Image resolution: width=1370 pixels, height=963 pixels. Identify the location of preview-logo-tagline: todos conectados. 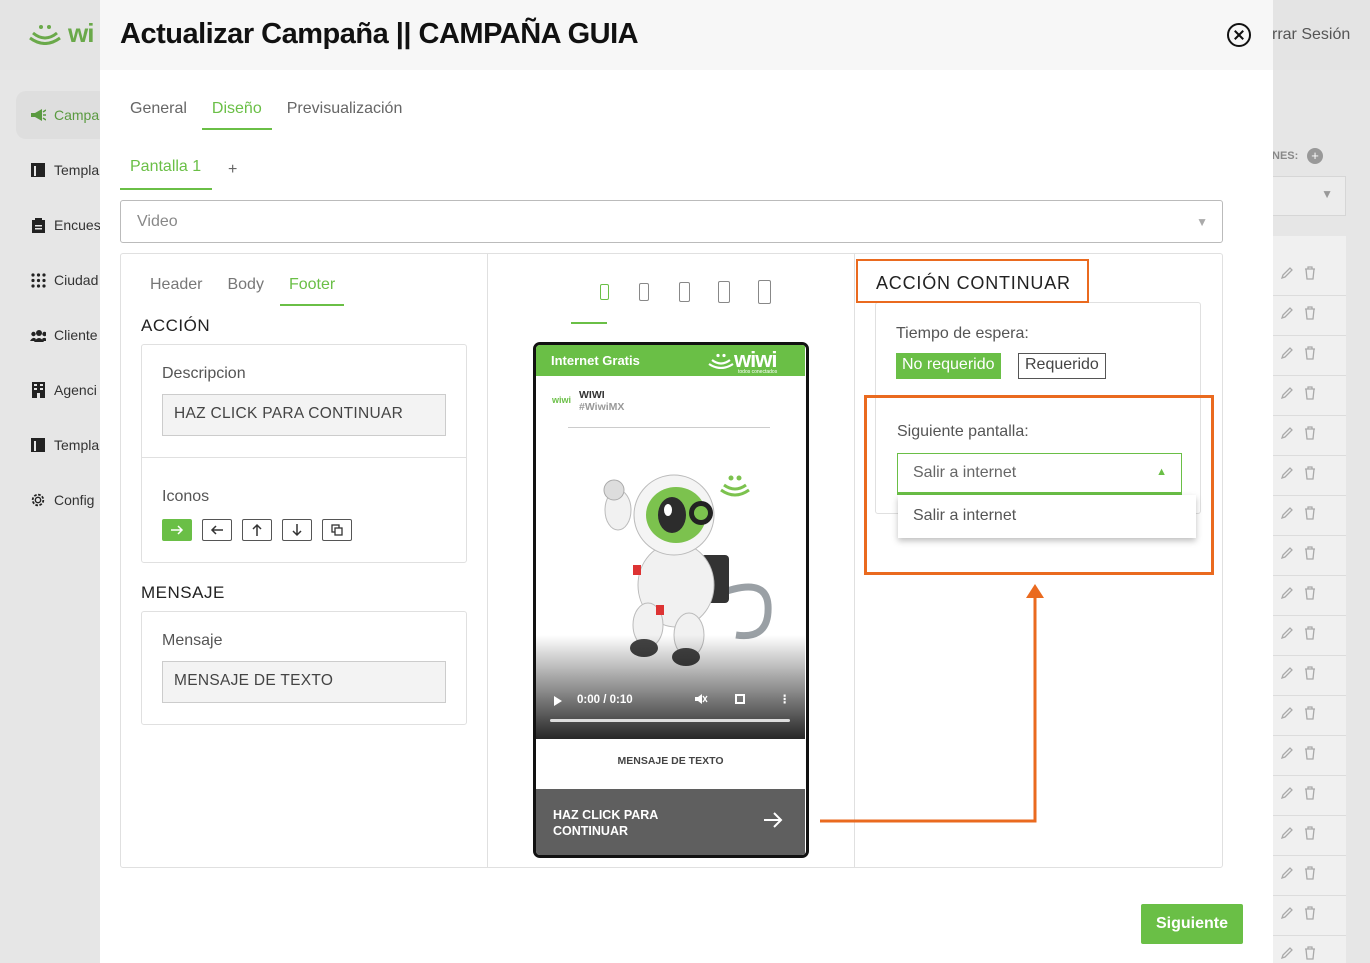
(758, 372).